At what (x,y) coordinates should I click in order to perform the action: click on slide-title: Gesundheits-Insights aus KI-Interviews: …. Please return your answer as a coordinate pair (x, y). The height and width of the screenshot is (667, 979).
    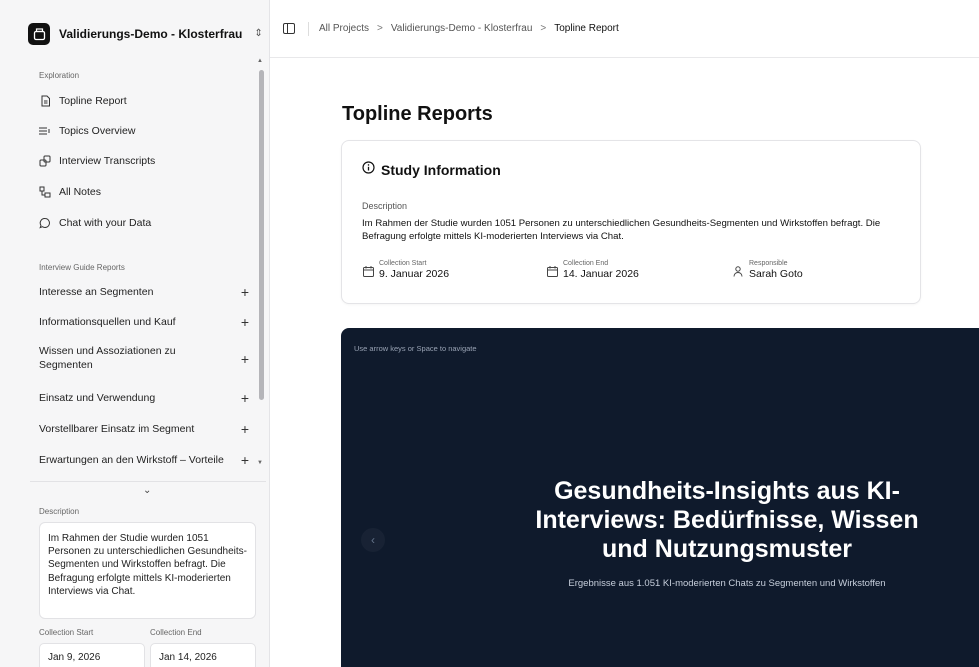
    Looking at the image, I should click on (727, 520).